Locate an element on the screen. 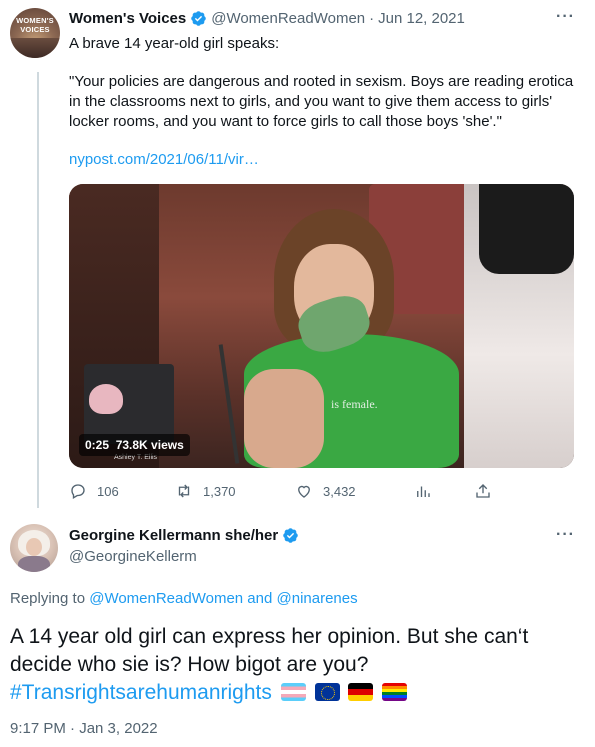 This screenshot has width=595, height=747. tweet-header: Georgine Kellermann she/her is located at coordinates (184, 535).